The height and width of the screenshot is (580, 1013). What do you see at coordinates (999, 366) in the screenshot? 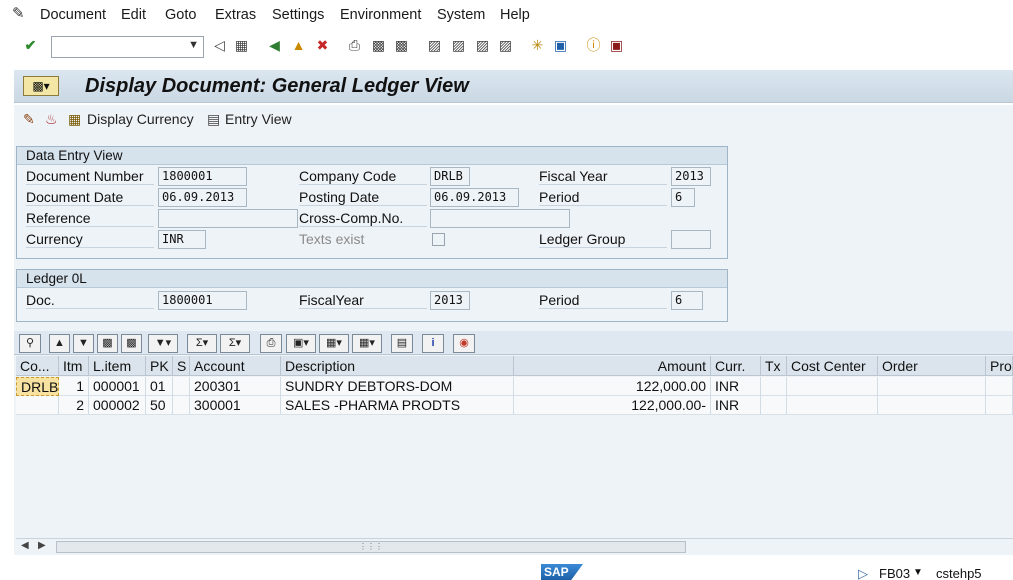
I see `column-header-profit-center: Prof` at bounding box center [999, 366].